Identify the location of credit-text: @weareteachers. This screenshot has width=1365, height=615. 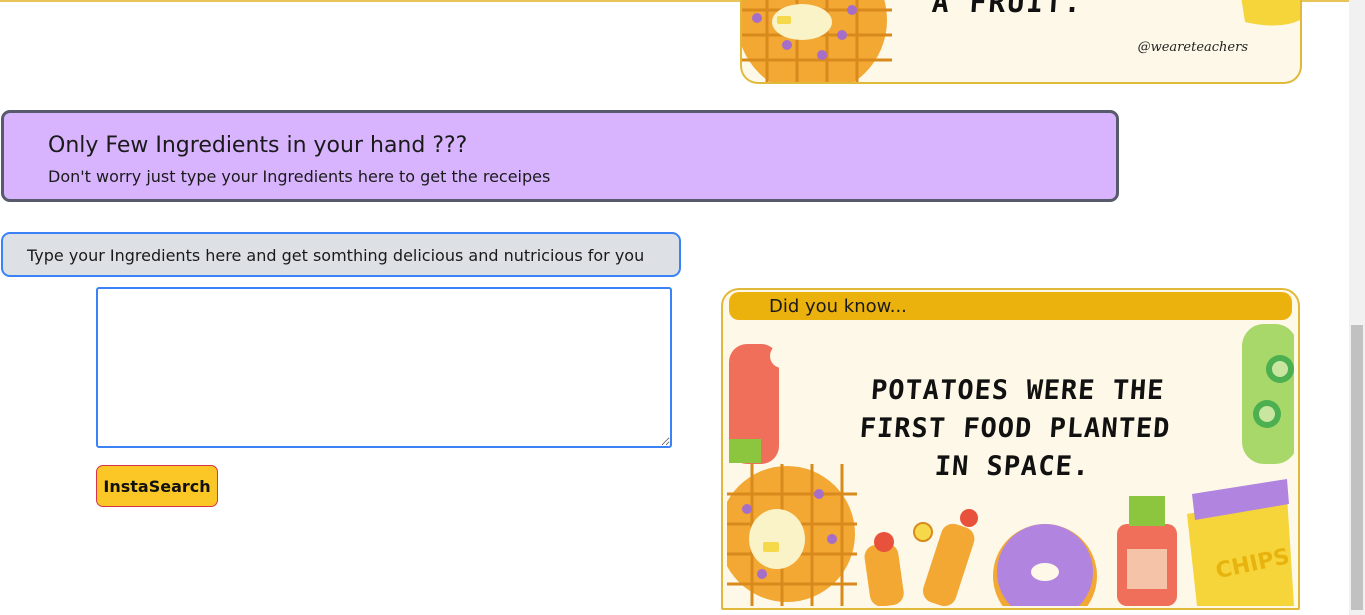
(1192, 47).